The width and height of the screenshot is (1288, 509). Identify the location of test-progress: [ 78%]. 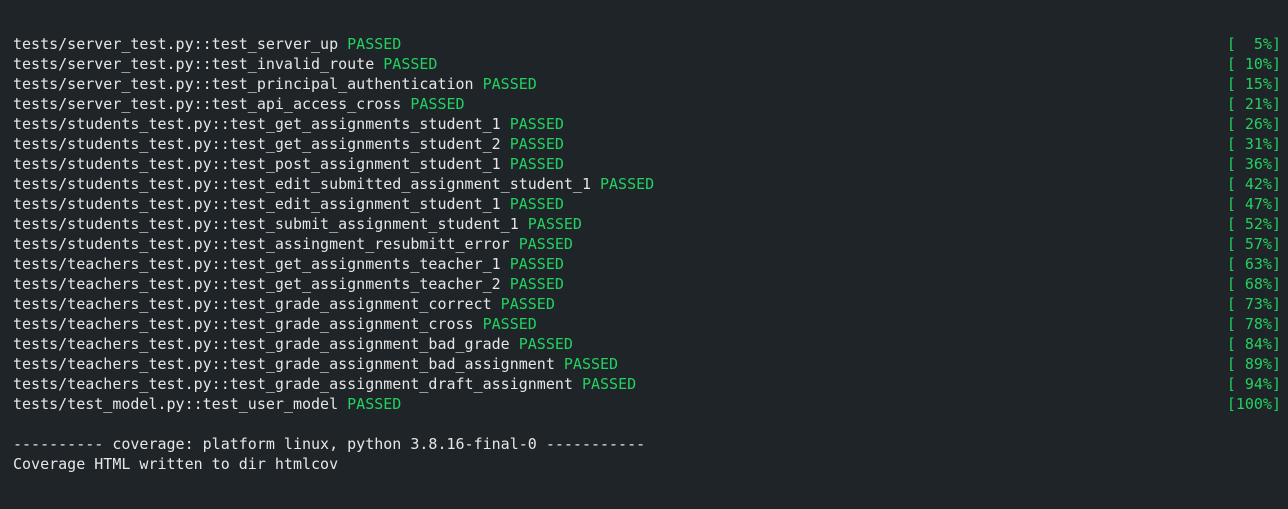
(1253, 324).